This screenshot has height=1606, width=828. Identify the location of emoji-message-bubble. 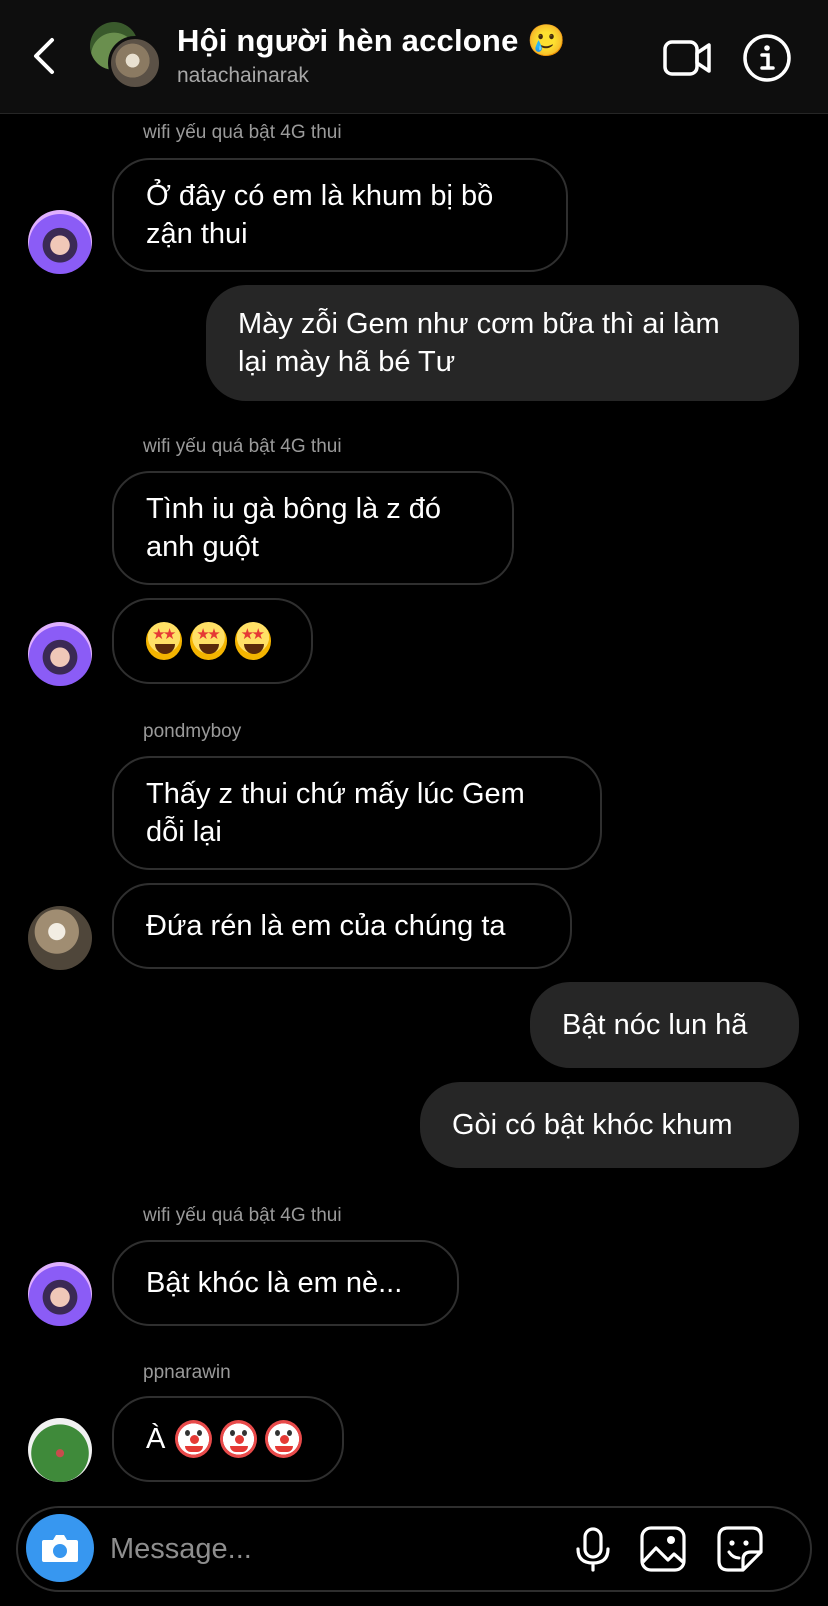
(212, 641).